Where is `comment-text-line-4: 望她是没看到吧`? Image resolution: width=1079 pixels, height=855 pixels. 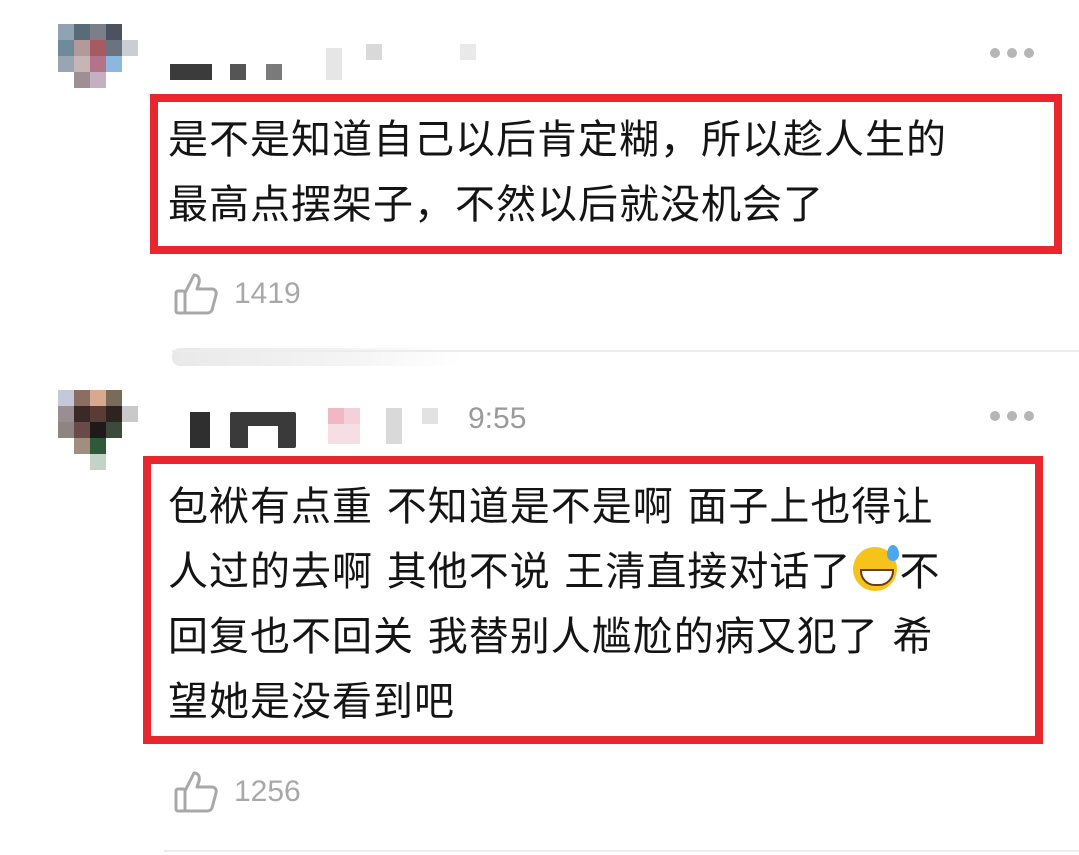 comment-text-line-4: 望她是没看到吧 is located at coordinates (311, 702).